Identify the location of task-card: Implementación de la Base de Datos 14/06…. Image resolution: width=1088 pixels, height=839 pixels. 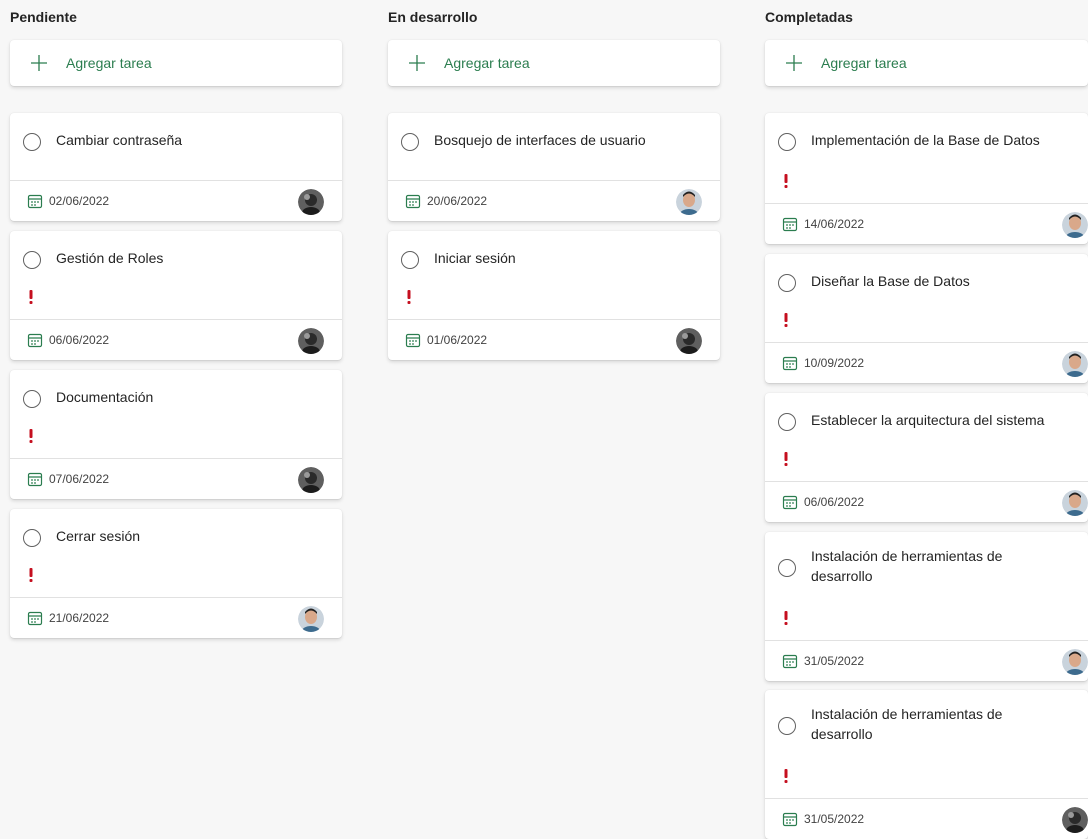
(926, 178).